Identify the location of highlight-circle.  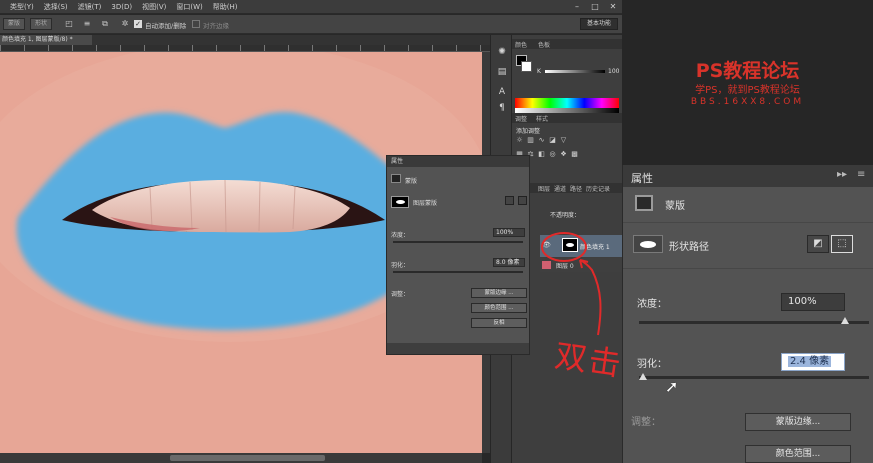
(564, 247).